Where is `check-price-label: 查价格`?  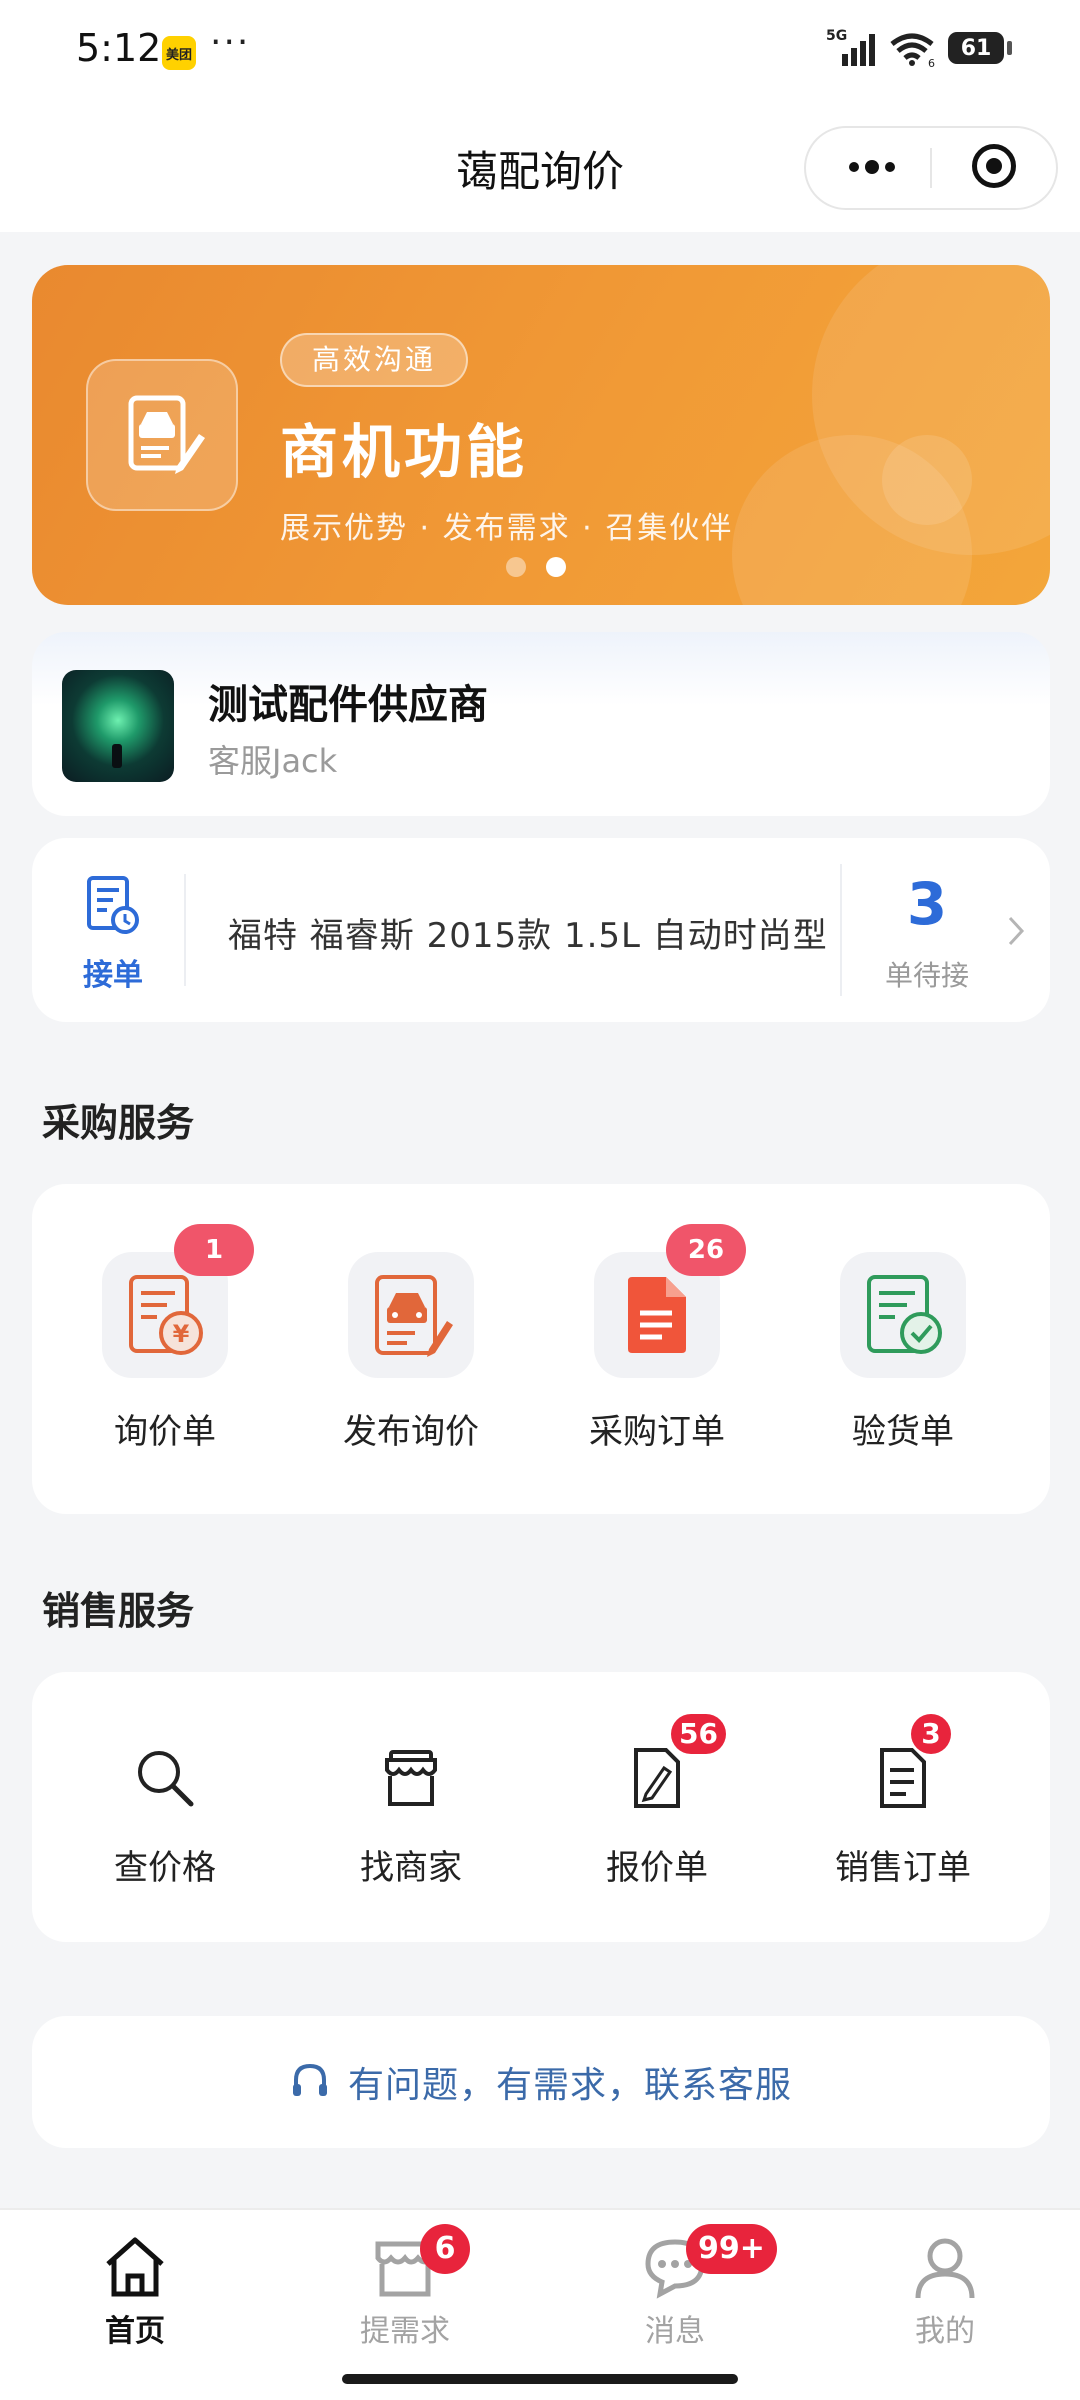 check-price-label: 查价格 is located at coordinates (165, 1868).